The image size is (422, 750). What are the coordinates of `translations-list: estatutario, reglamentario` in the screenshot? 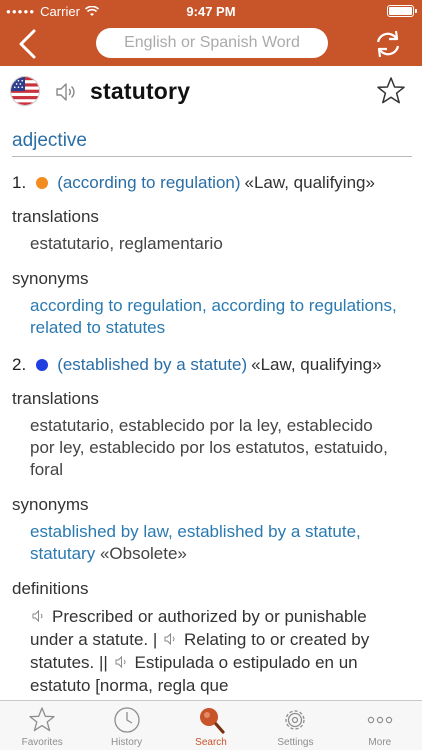 It's located at (126, 243).